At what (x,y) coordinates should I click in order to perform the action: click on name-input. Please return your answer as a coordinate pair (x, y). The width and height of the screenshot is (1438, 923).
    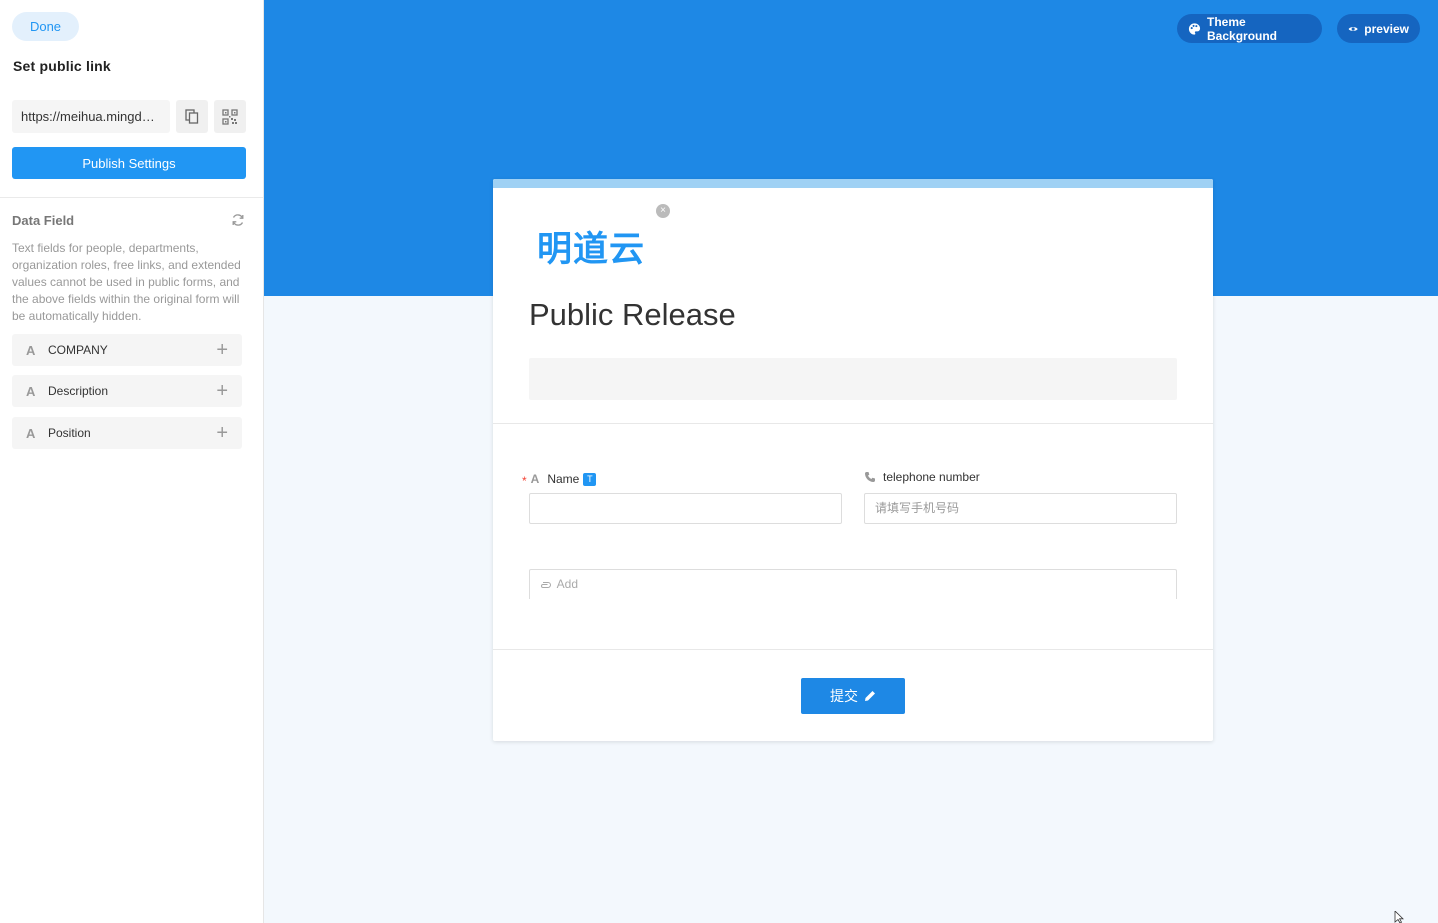
    Looking at the image, I should click on (685, 508).